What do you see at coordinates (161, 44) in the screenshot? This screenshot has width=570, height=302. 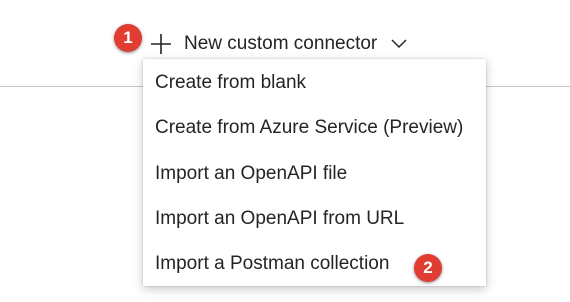 I see `plus-icon` at bounding box center [161, 44].